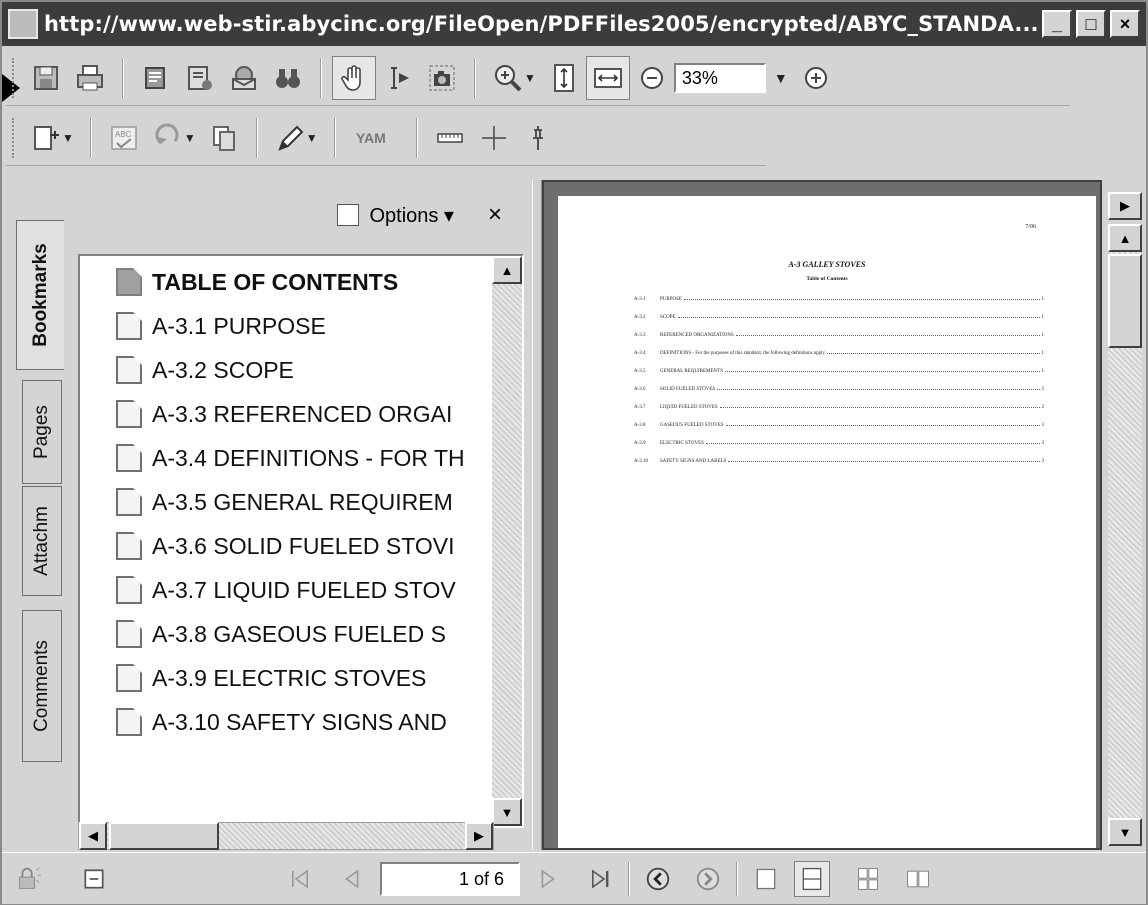 The width and height of the screenshot is (1148, 905). I want to click on toc-entry: A-3.8 GASEOUS FUELED STOVES 3, so click(839, 424).